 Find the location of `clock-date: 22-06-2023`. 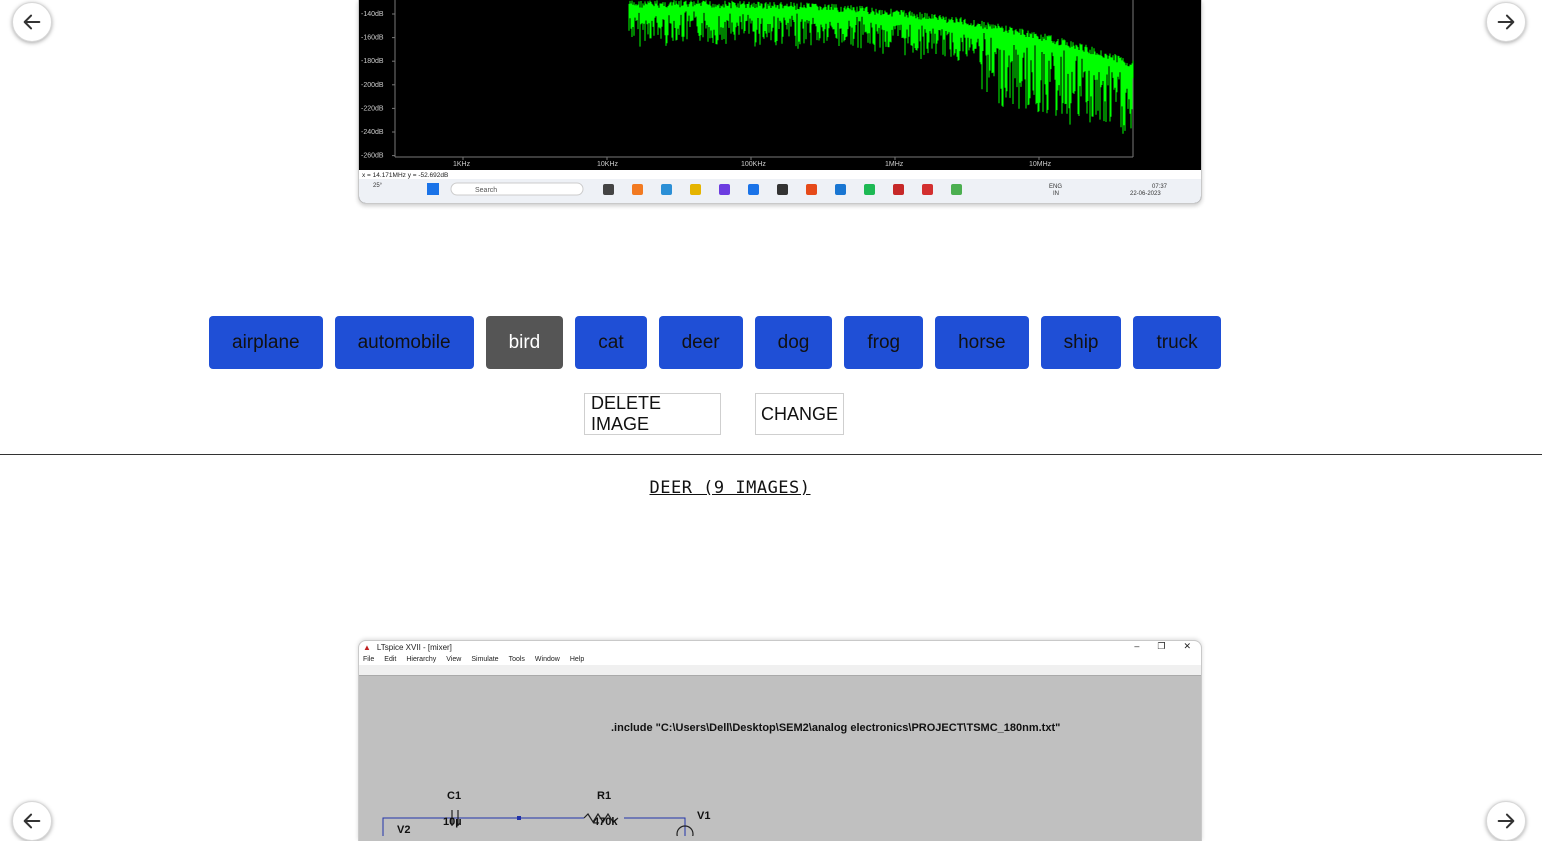

clock-date: 22-06-2023 is located at coordinates (1145, 194).